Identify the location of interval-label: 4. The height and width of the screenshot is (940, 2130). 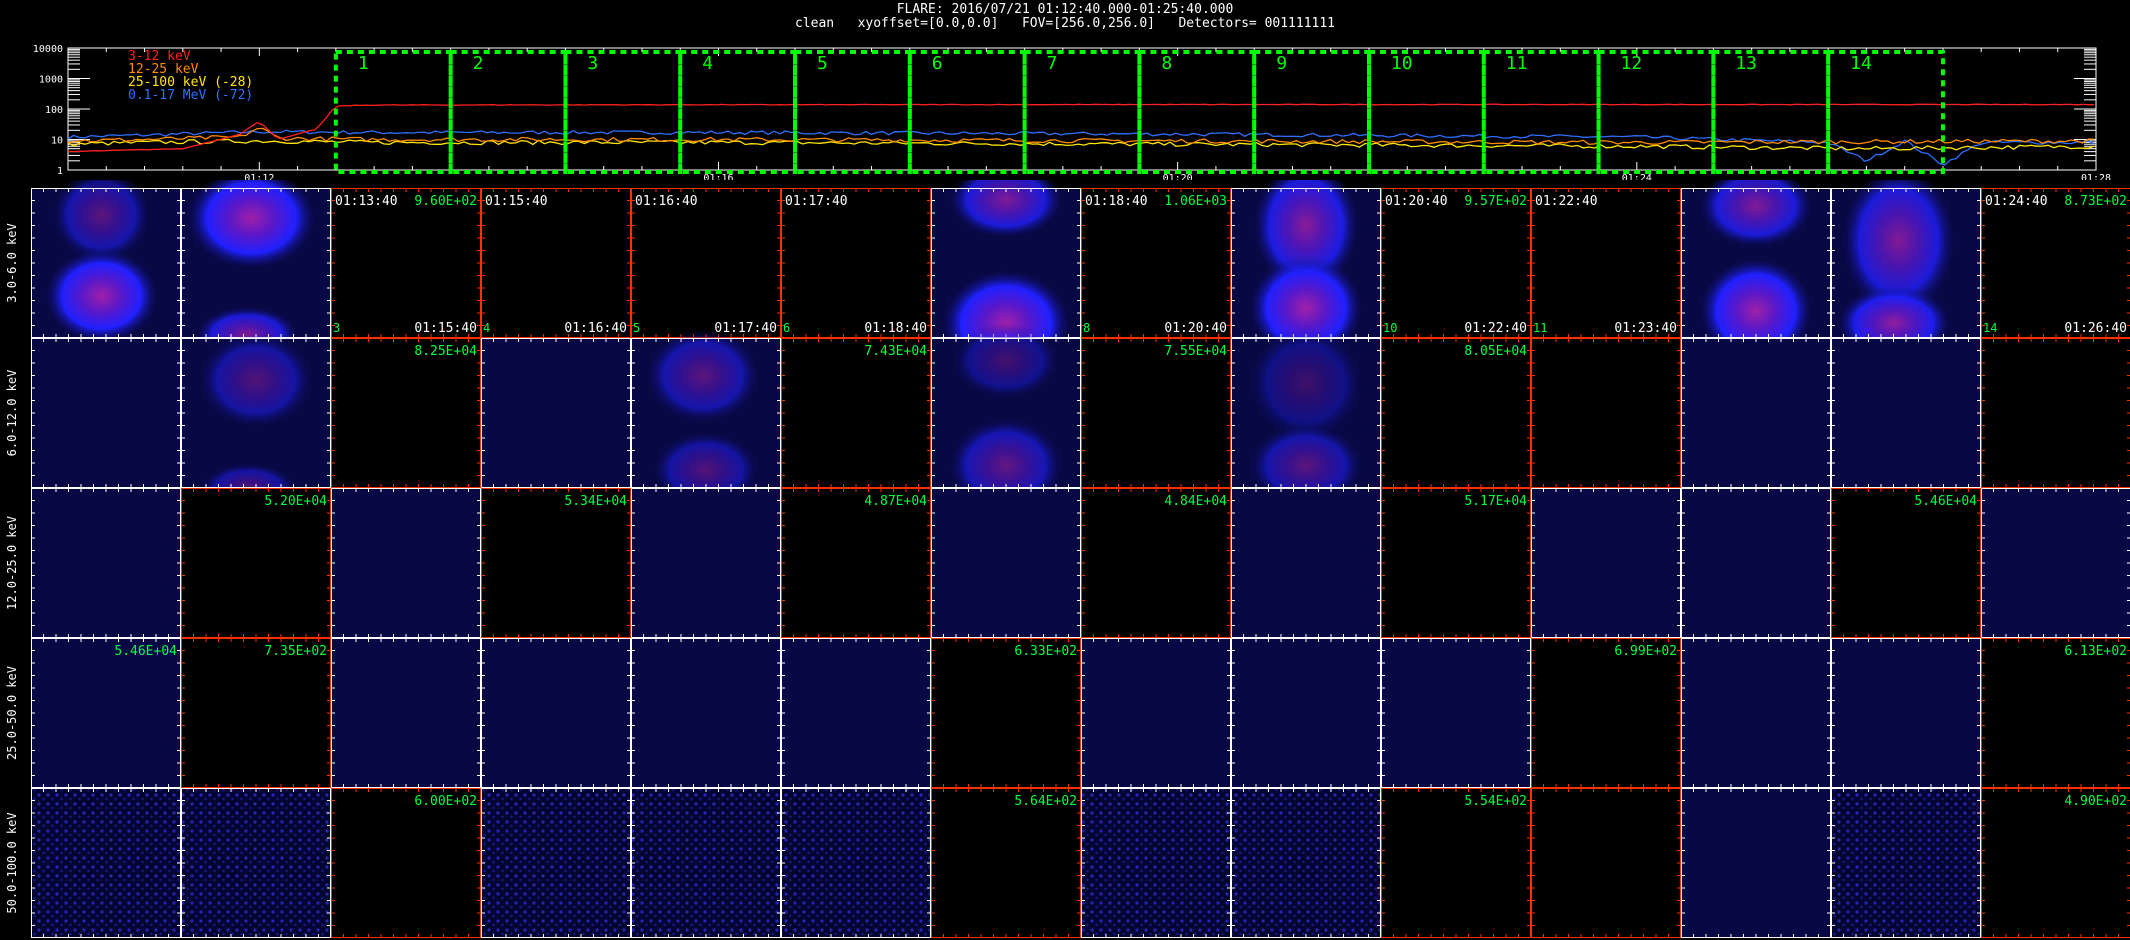
(707, 63).